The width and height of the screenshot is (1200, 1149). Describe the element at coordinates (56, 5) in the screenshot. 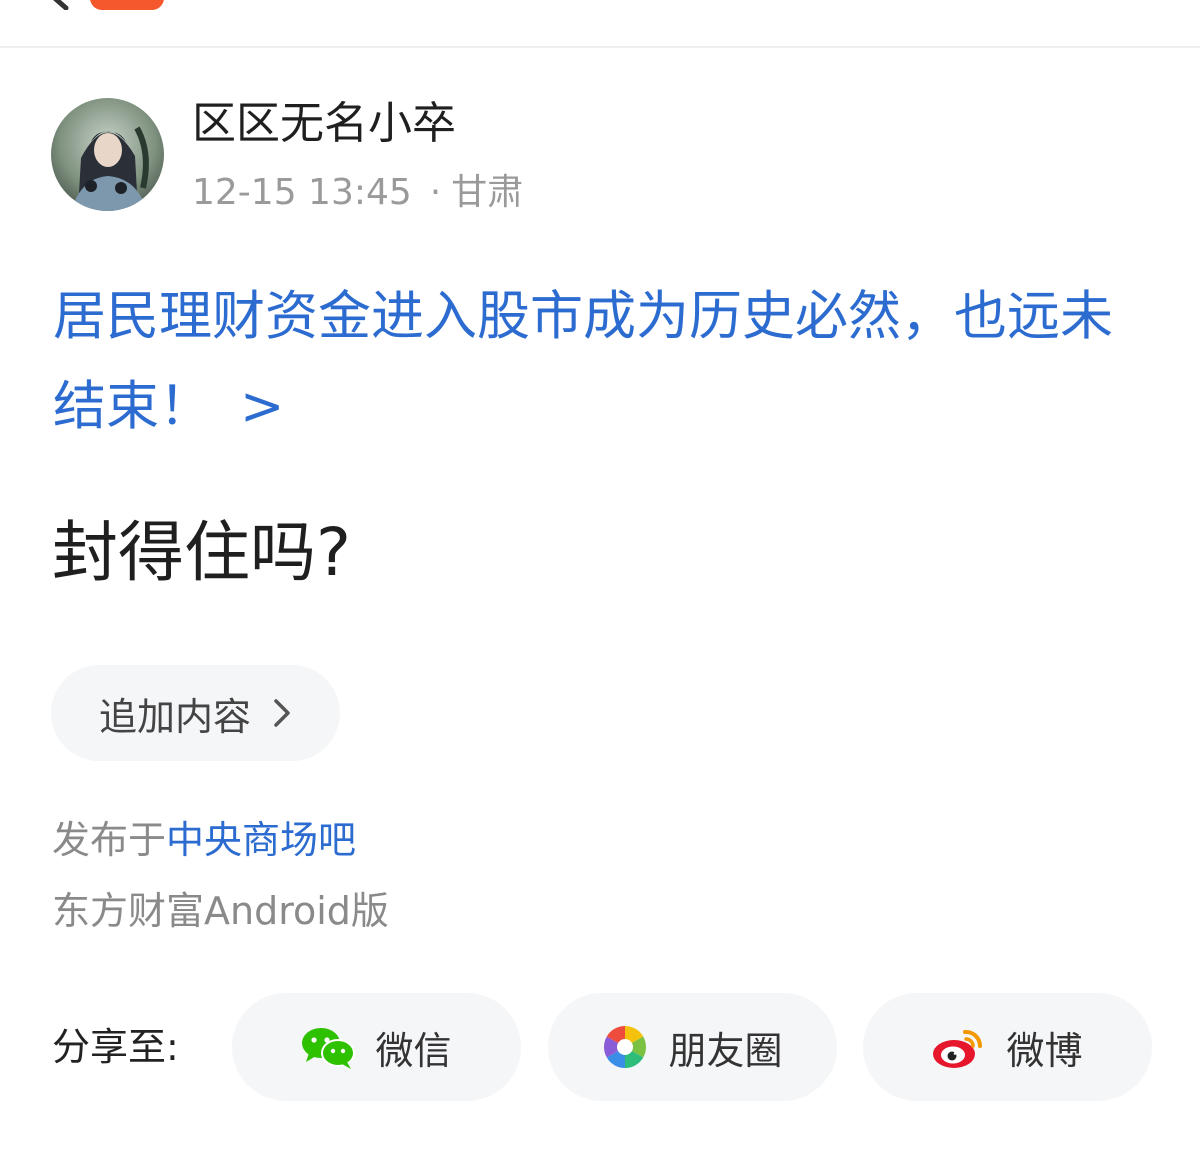

I see `back-arrow-icon` at that location.